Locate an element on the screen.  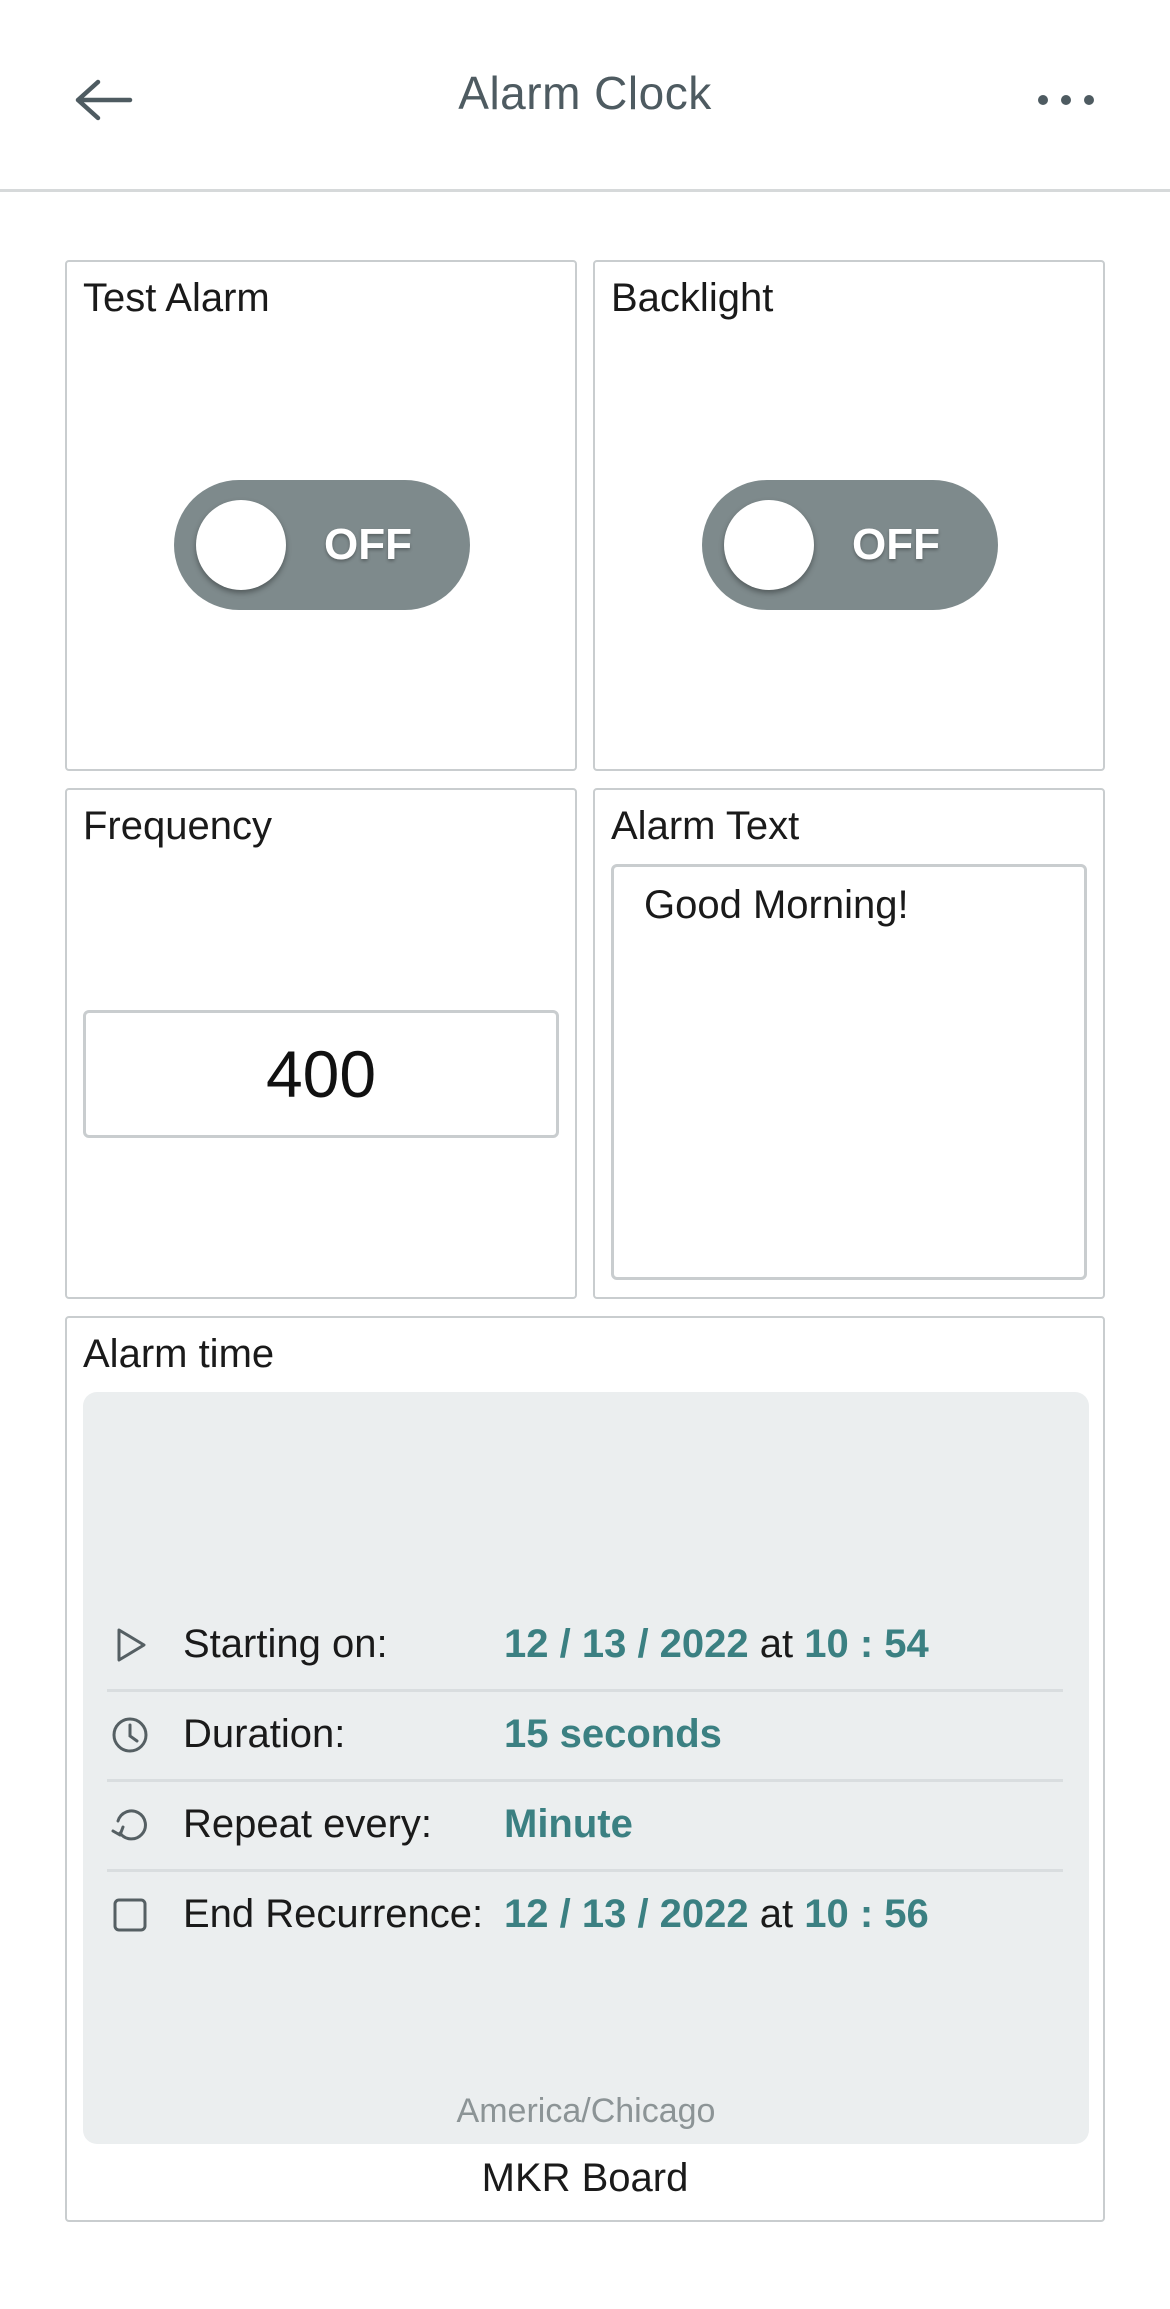
duration-label: Duration: is located at coordinates (264, 1734).